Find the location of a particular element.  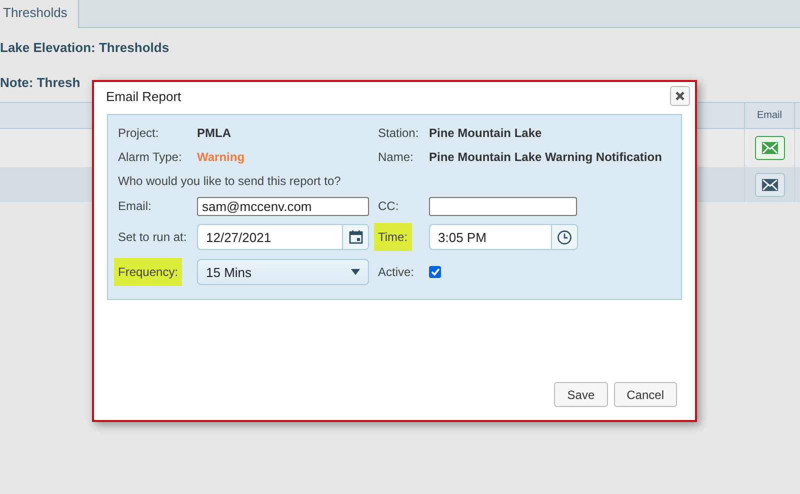

field-label: Project: is located at coordinates (138, 133).